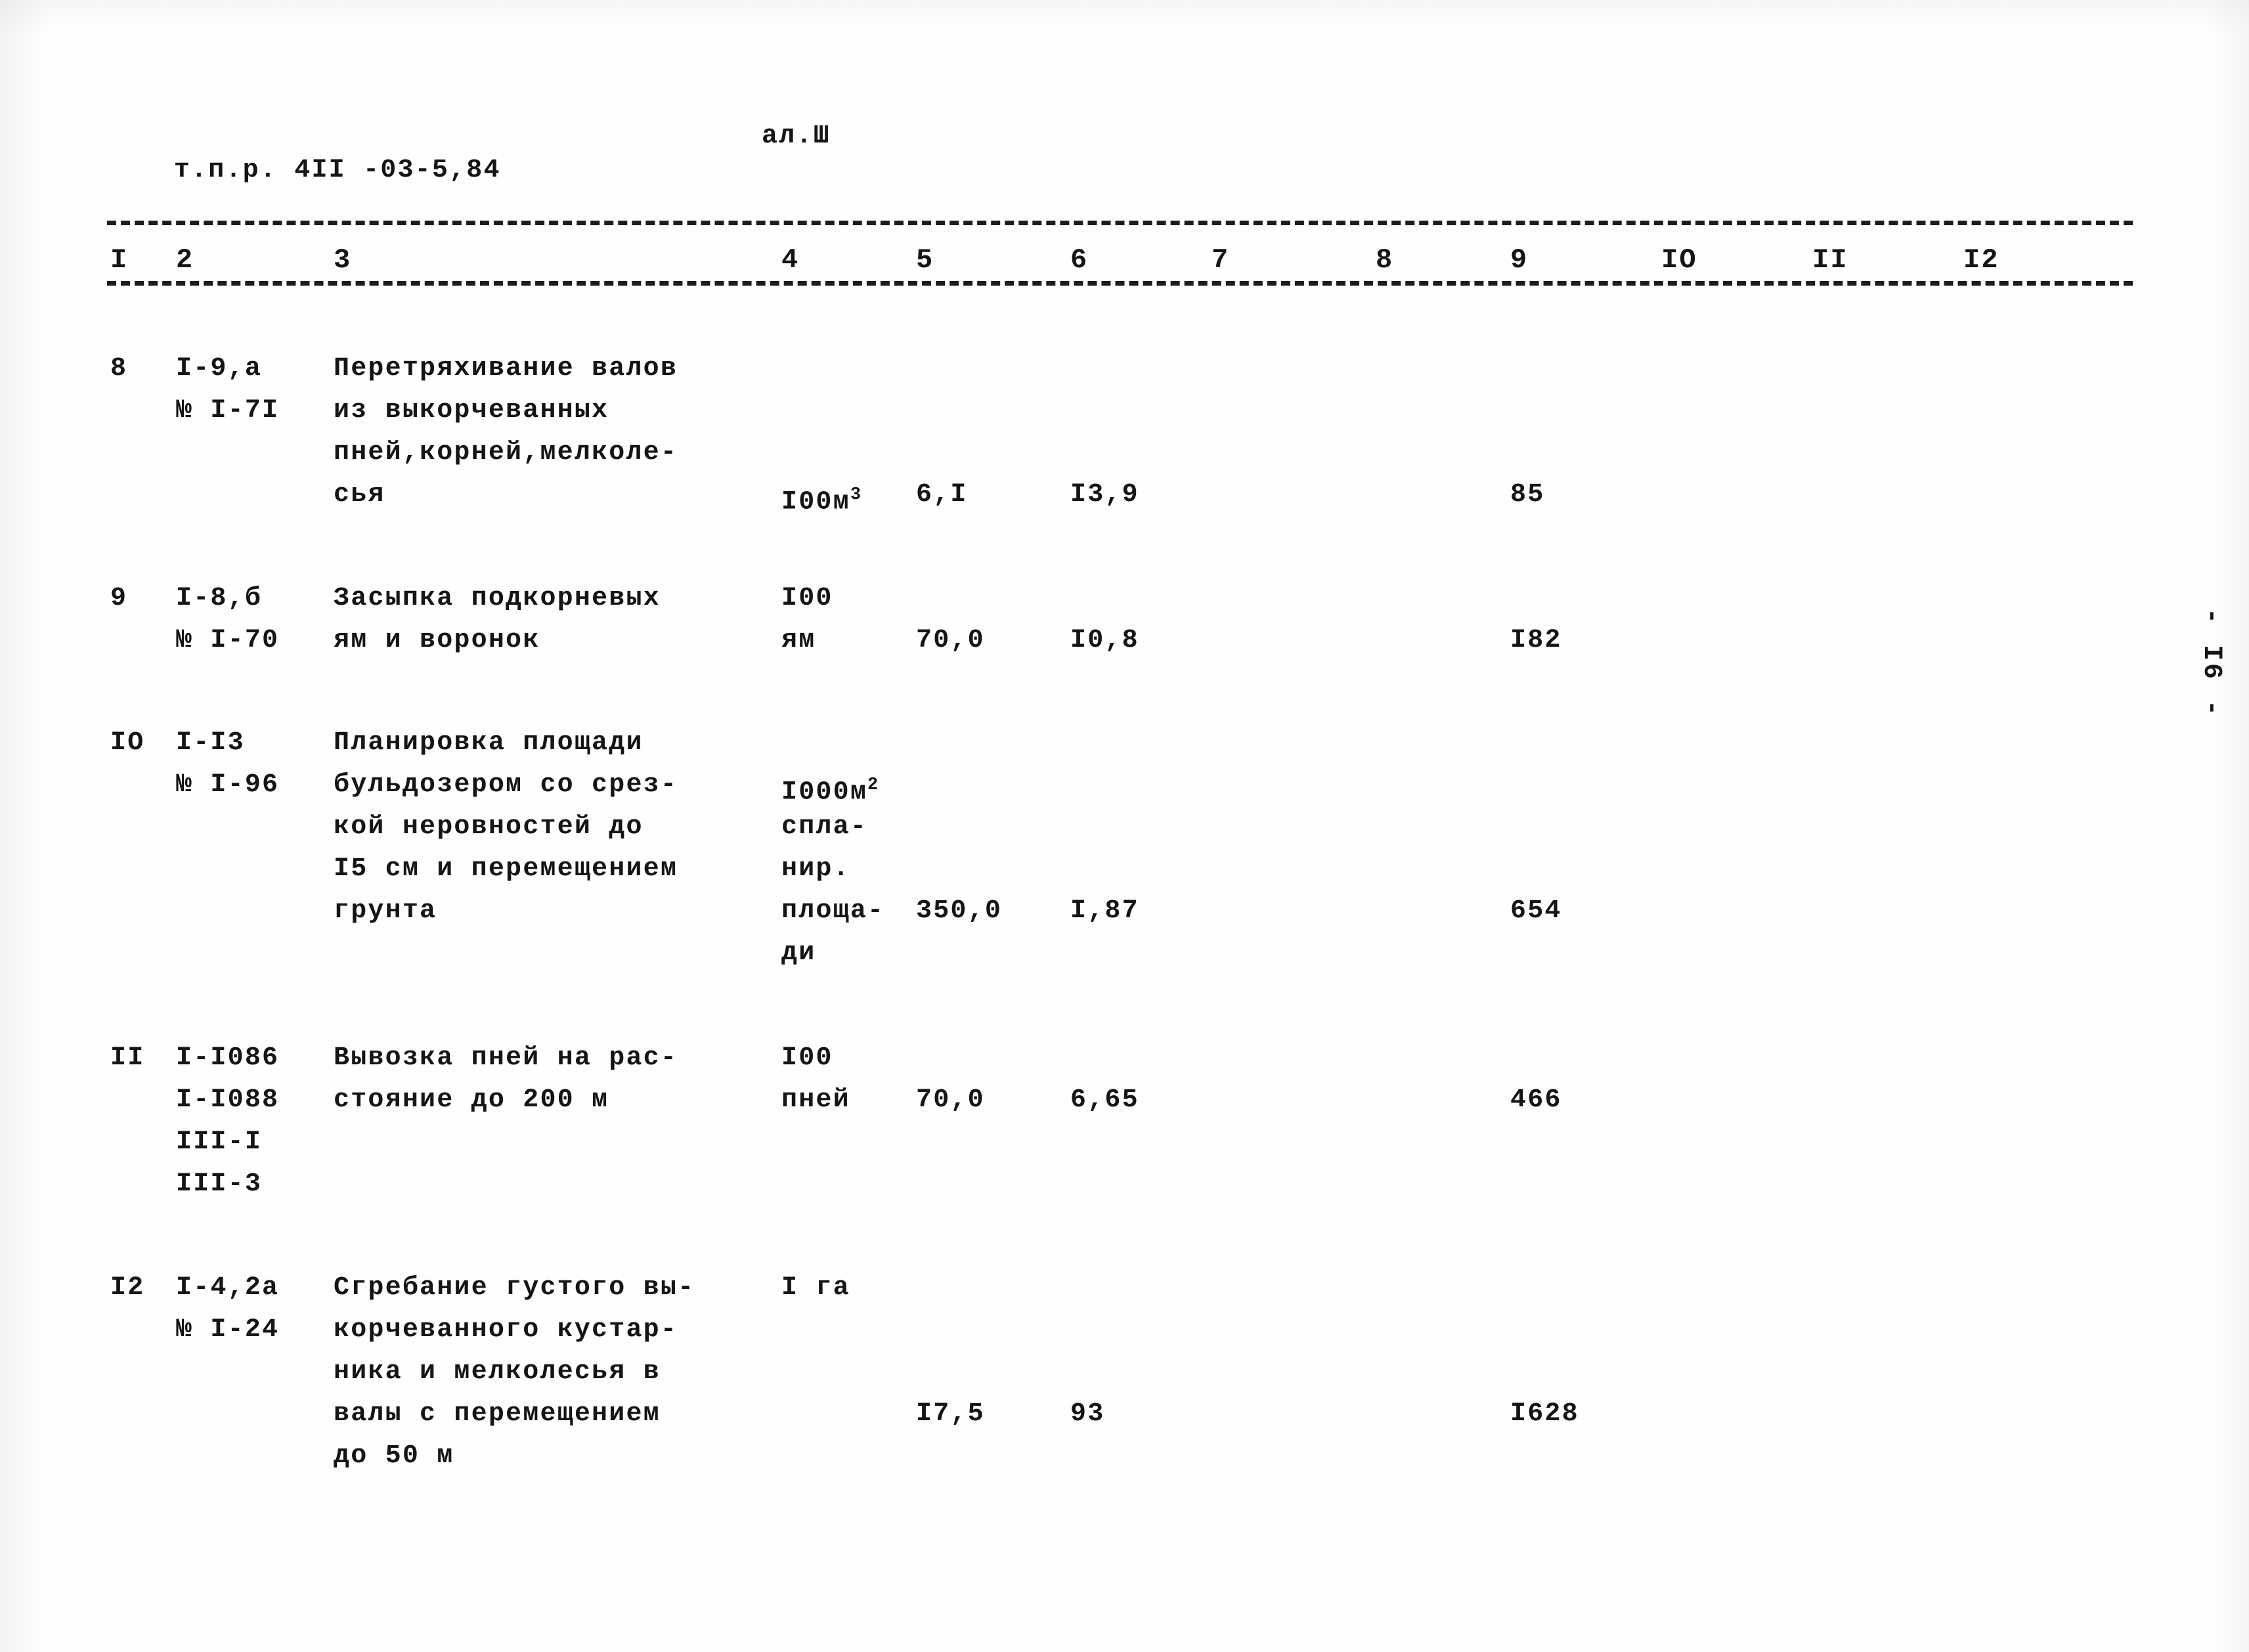 Image resolution: width=2249 pixels, height=1652 pixels. I want to click on row-description: пней,корней,мелколе-, so click(506, 452).